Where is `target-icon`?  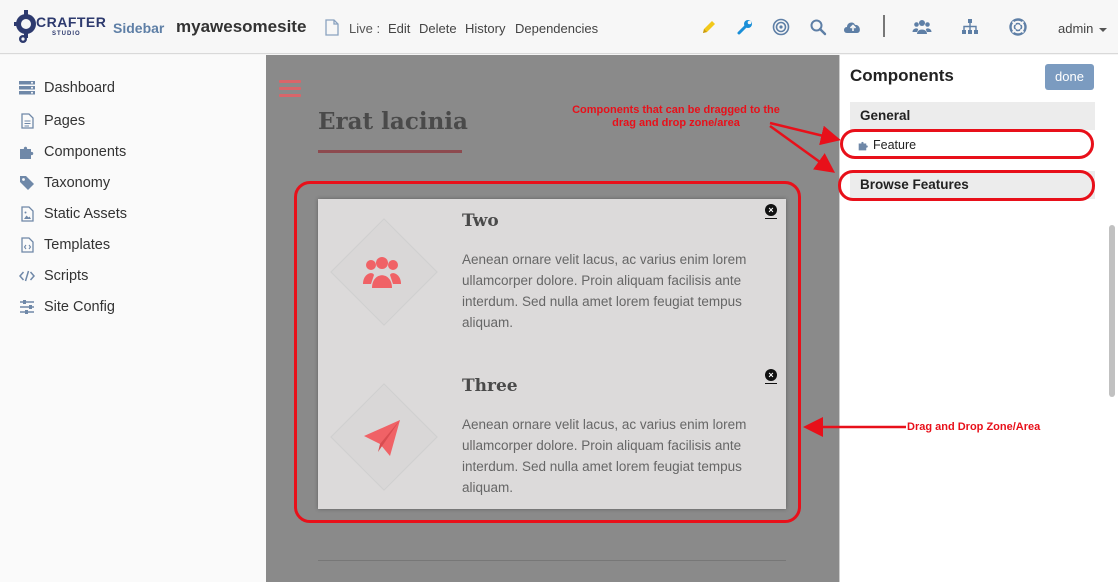 target-icon is located at coordinates (781, 27).